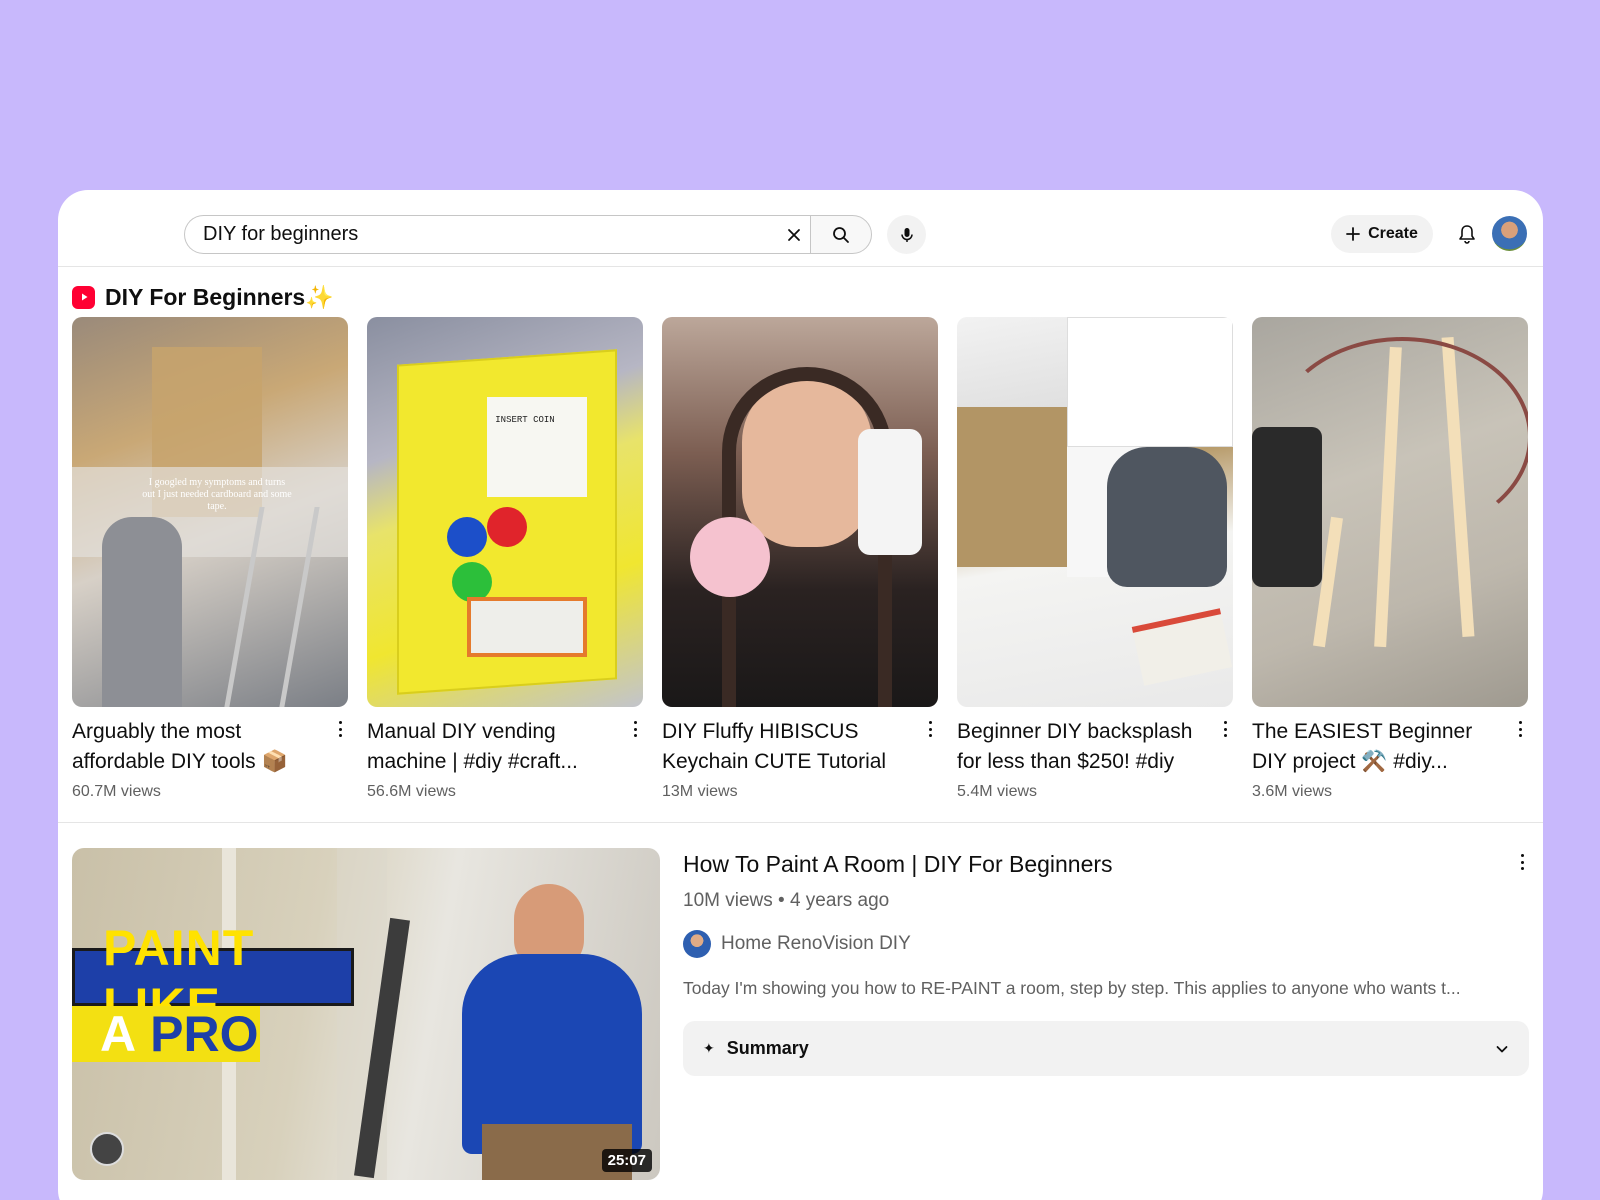 The height and width of the screenshot is (1200, 1600). What do you see at coordinates (552, 1032) in the screenshot?
I see `thumbnail-person` at bounding box center [552, 1032].